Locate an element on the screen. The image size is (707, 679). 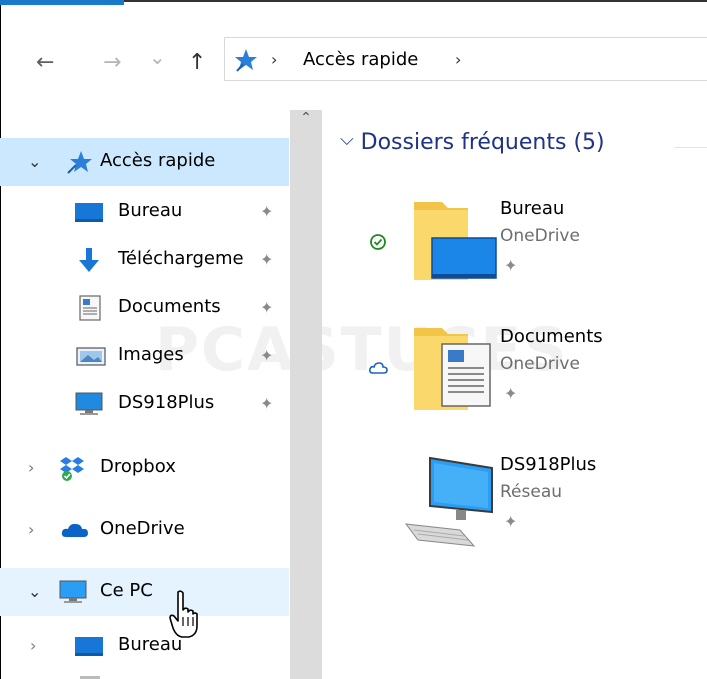
network-computer-icon is located at coordinates (89, 403).